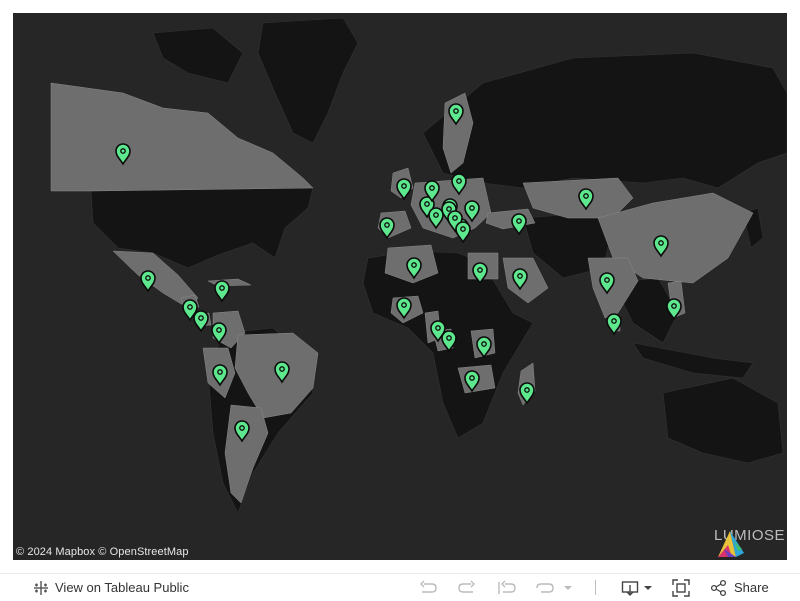 Image resolution: width=800 pixels, height=601 pixels. Describe the element at coordinates (730, 544) in the screenshot. I see `lumiose-logo-icon` at that location.